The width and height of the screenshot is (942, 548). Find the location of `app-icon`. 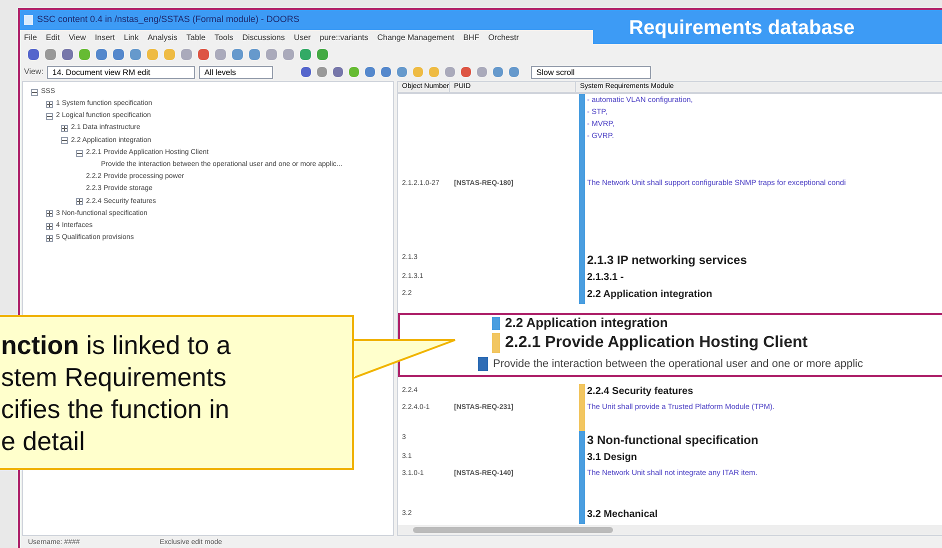

app-icon is located at coordinates (28, 20).